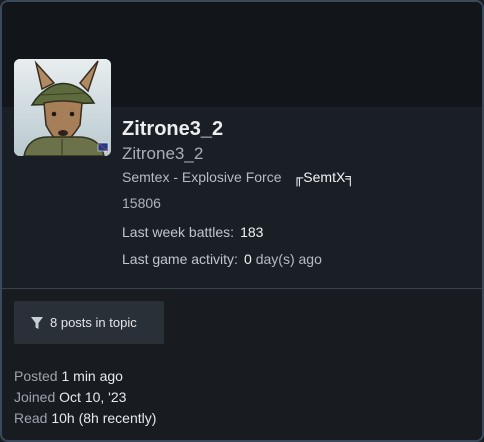  Describe the element at coordinates (178, 232) in the screenshot. I see `last-week-battles-label: Last week battles:` at that location.